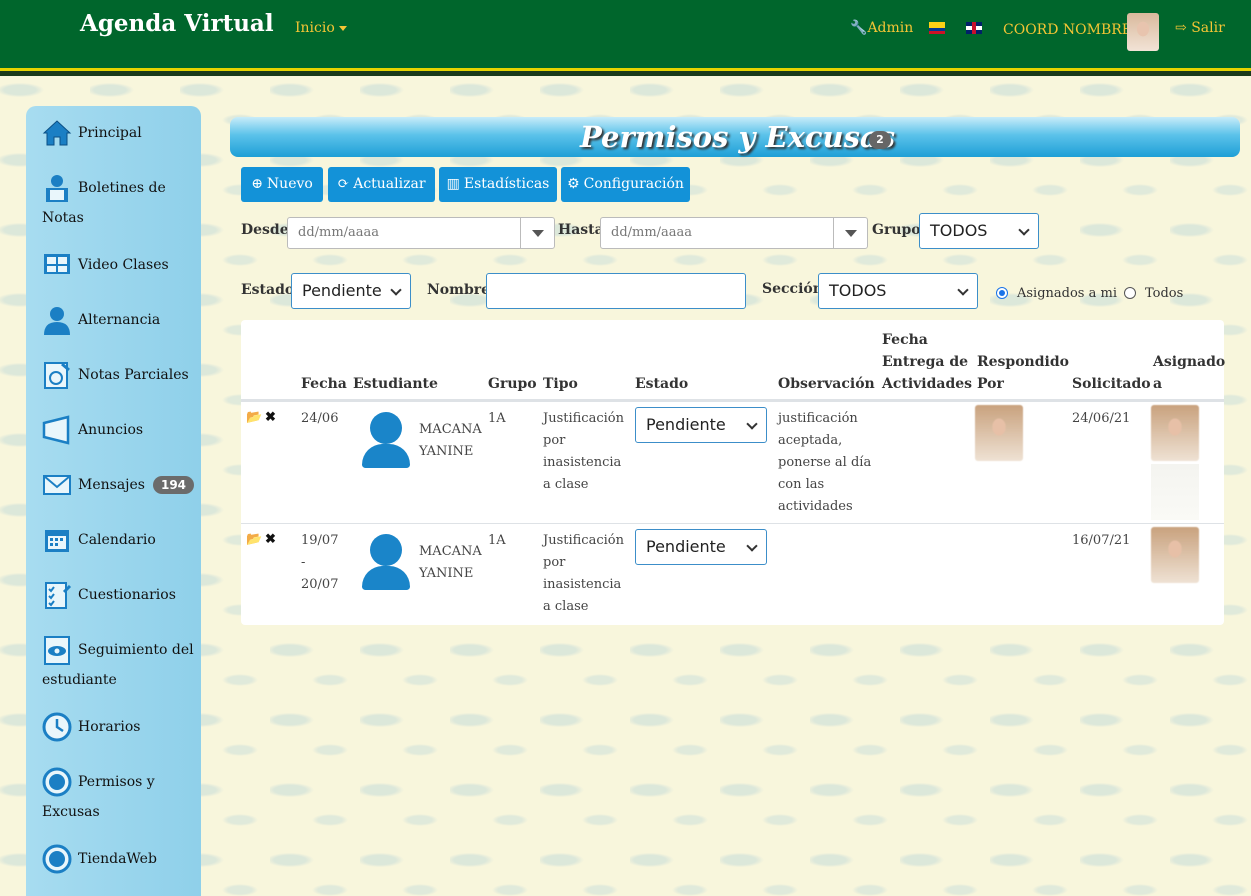  Describe the element at coordinates (1158, 384) in the screenshot. I see `col-header-line: a` at that location.